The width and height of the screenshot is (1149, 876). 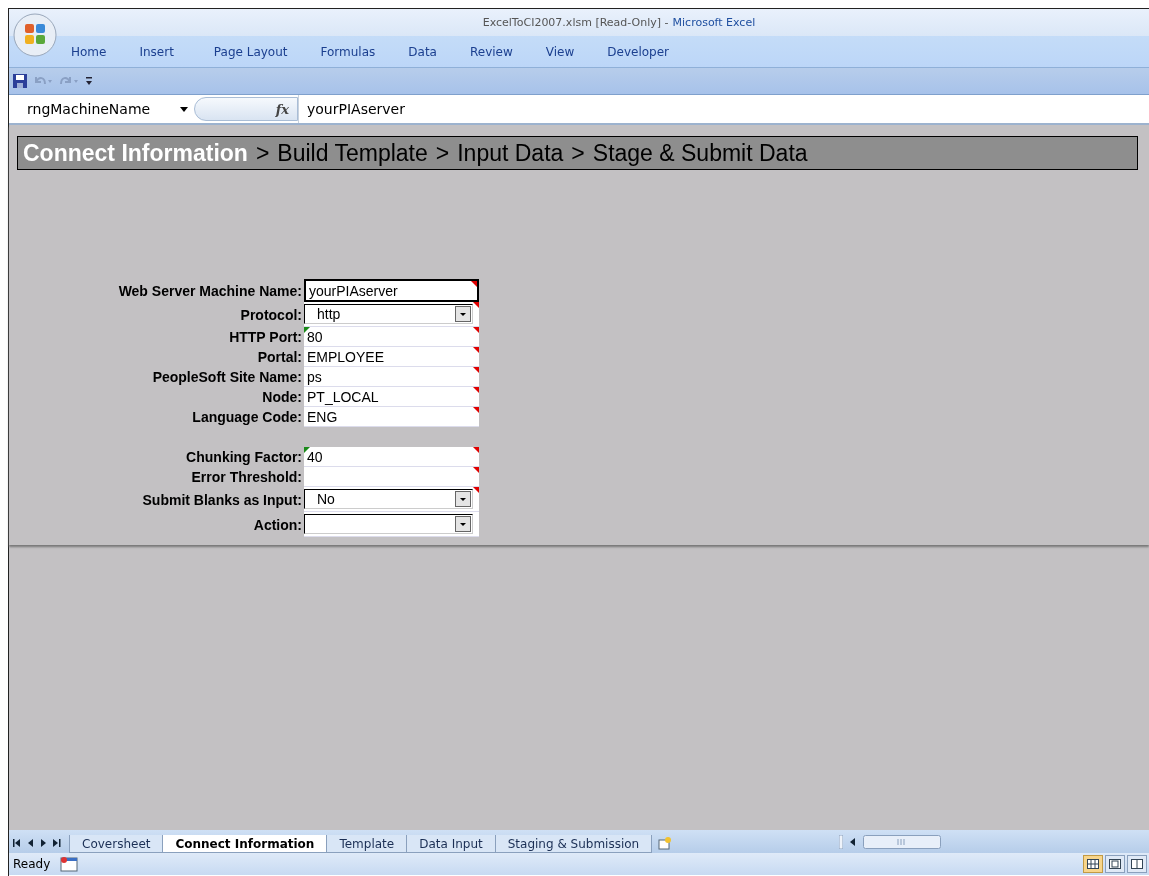 I want to click on page-break-icon, so click(x=1137, y=864).